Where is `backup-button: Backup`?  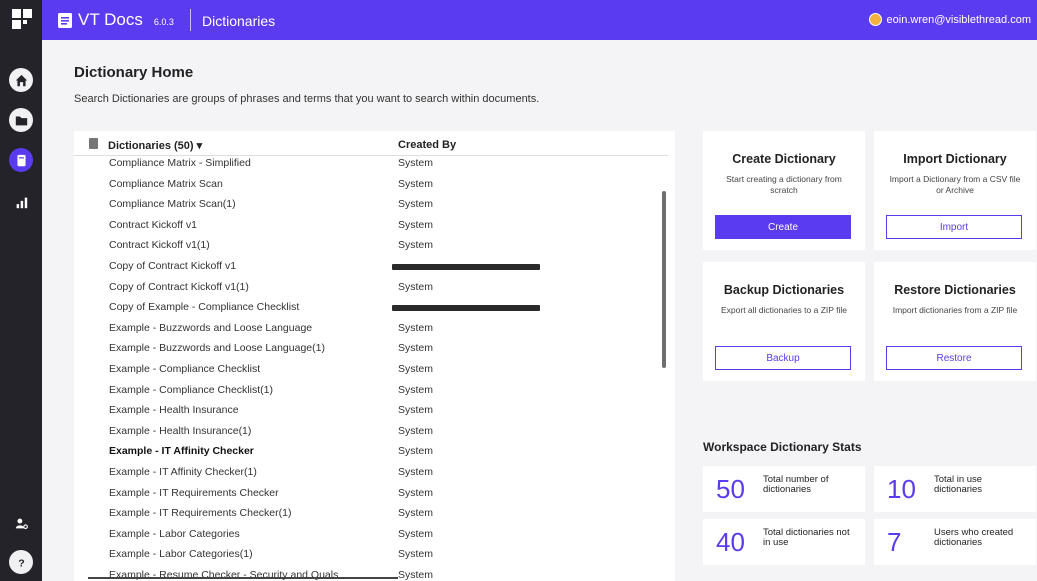
backup-button: Backup is located at coordinates (783, 358).